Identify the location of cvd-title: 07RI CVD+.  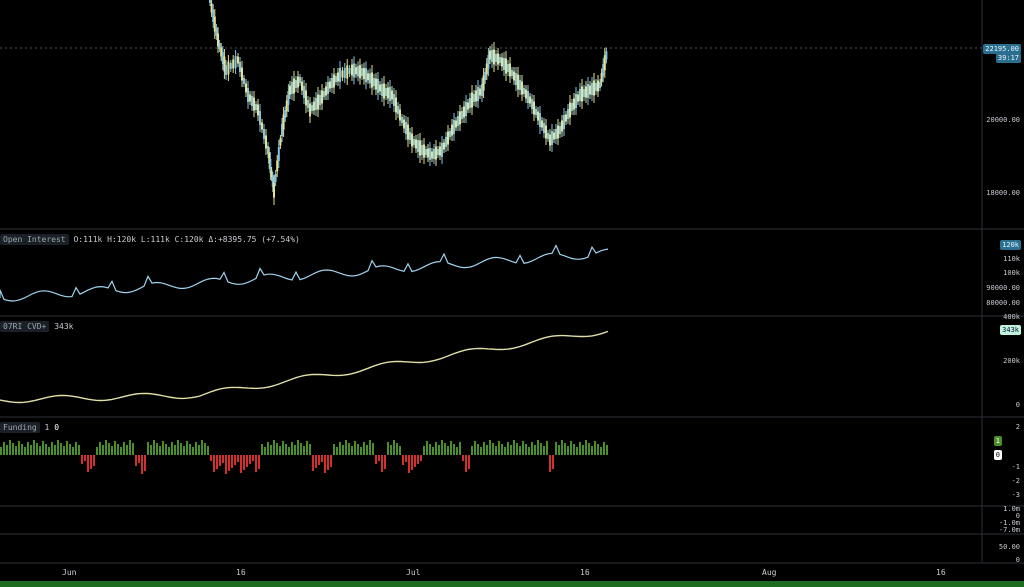
(25, 326).